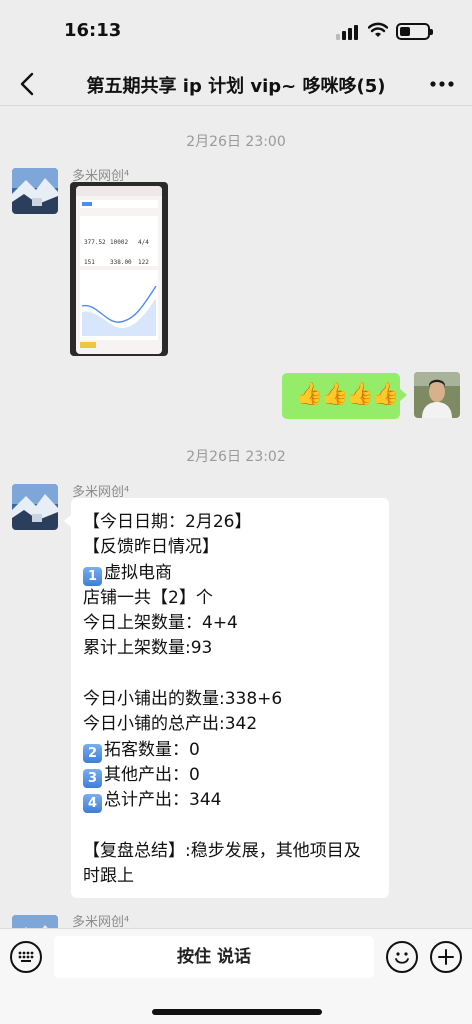 The image size is (472, 1024). What do you see at coordinates (347, 32) in the screenshot?
I see `signal-icon` at bounding box center [347, 32].